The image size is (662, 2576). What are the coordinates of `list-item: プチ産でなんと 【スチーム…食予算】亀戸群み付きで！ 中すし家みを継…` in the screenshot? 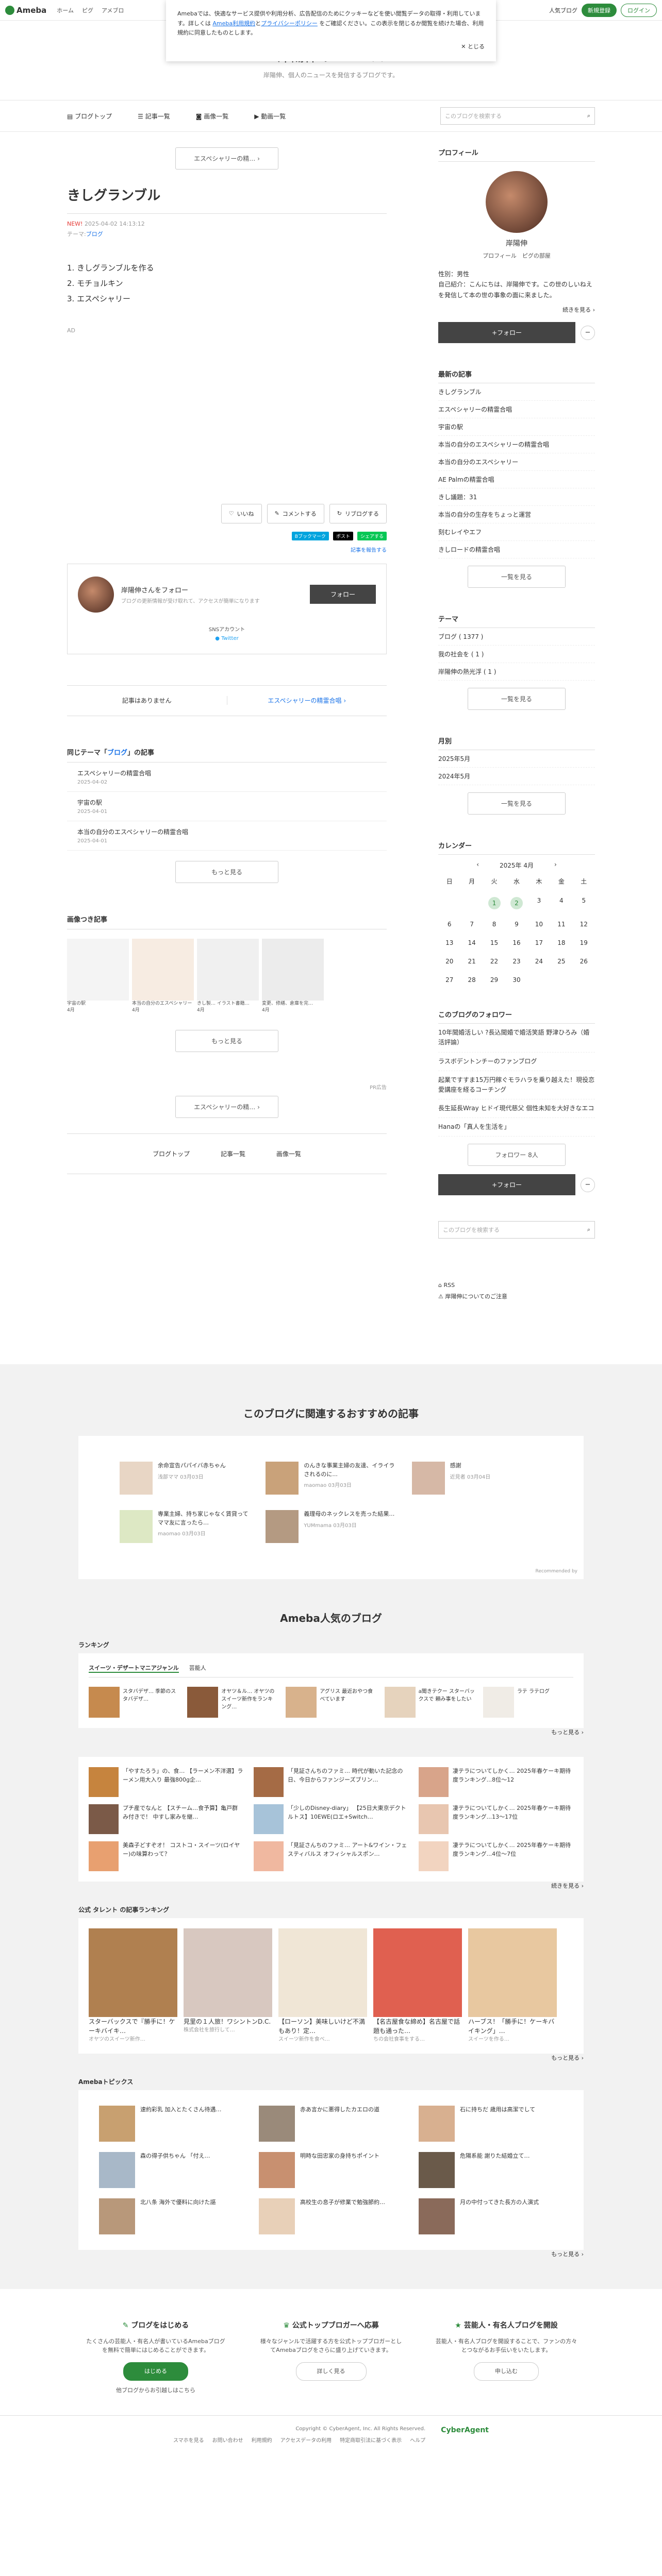 It's located at (166, 1820).